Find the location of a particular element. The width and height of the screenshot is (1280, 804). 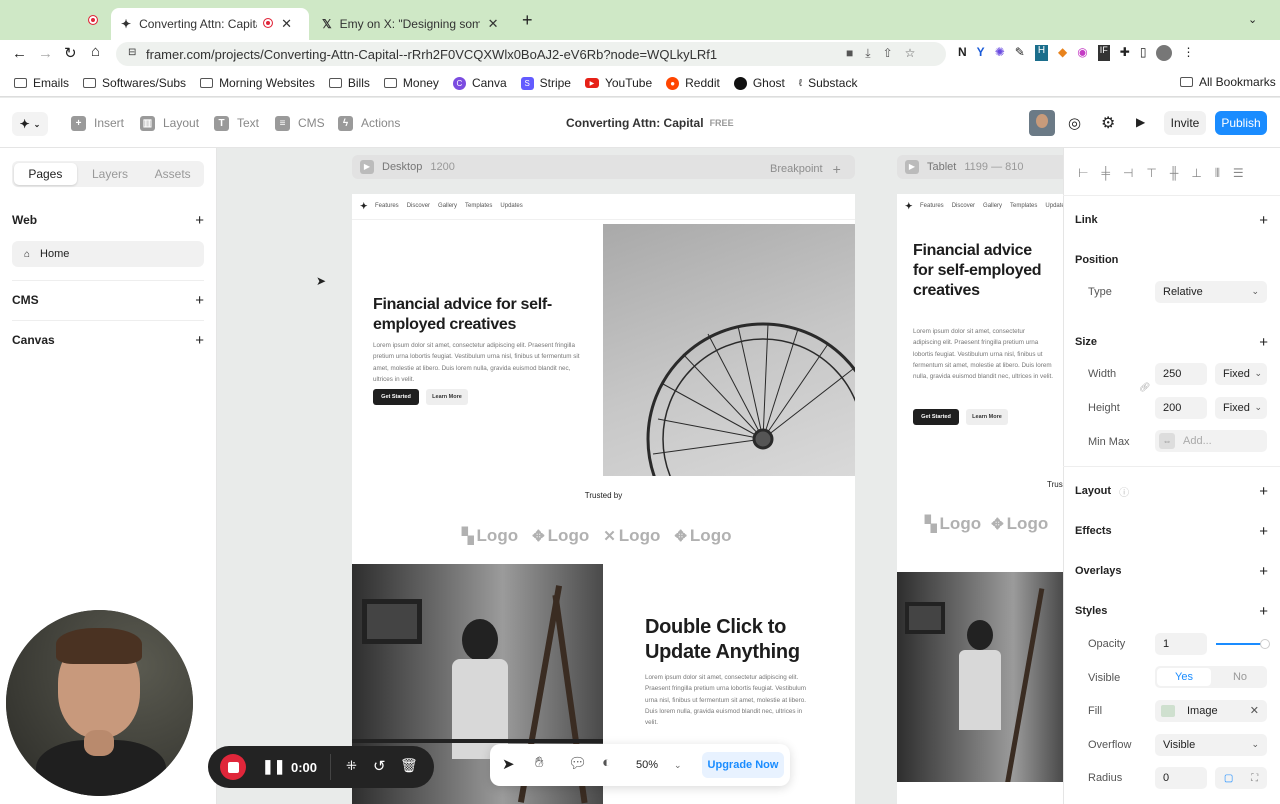

add-cms-icon: + is located at coordinates (199, 300).